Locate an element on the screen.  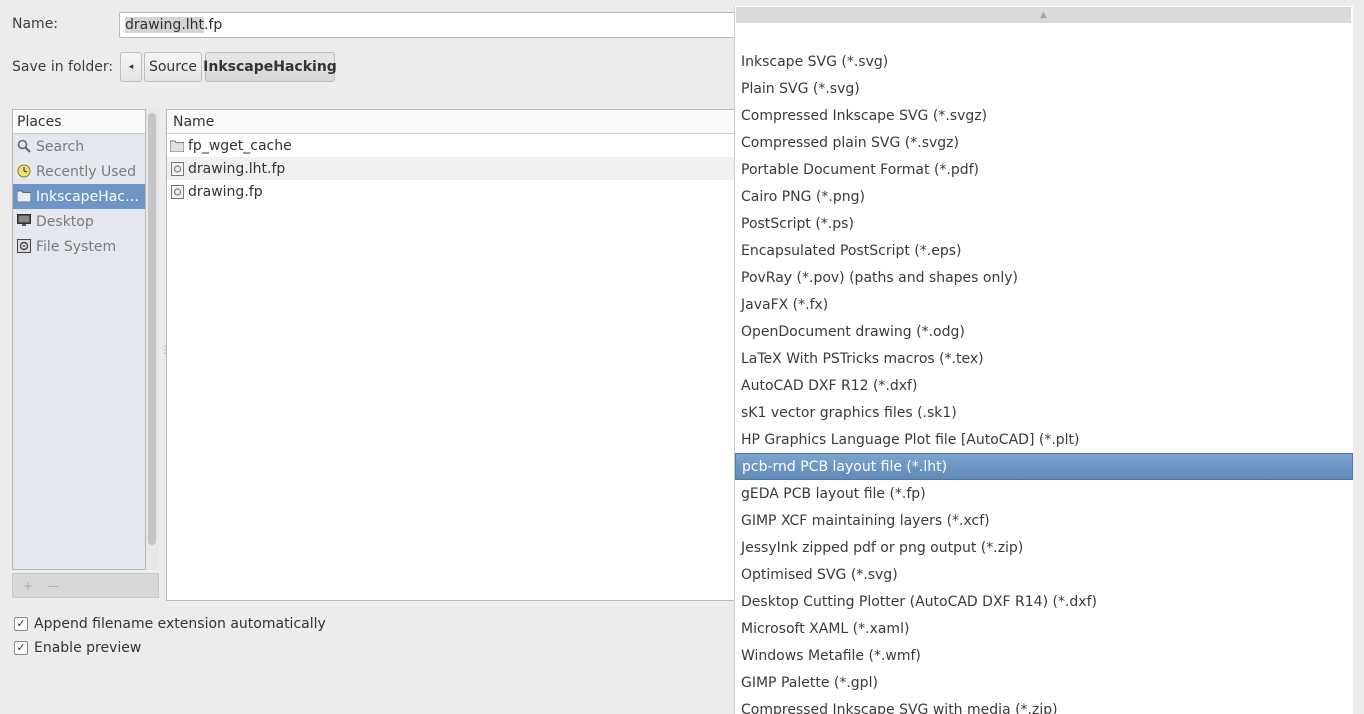
append-extension-label: Append filename extension automatically is located at coordinates (180, 624).